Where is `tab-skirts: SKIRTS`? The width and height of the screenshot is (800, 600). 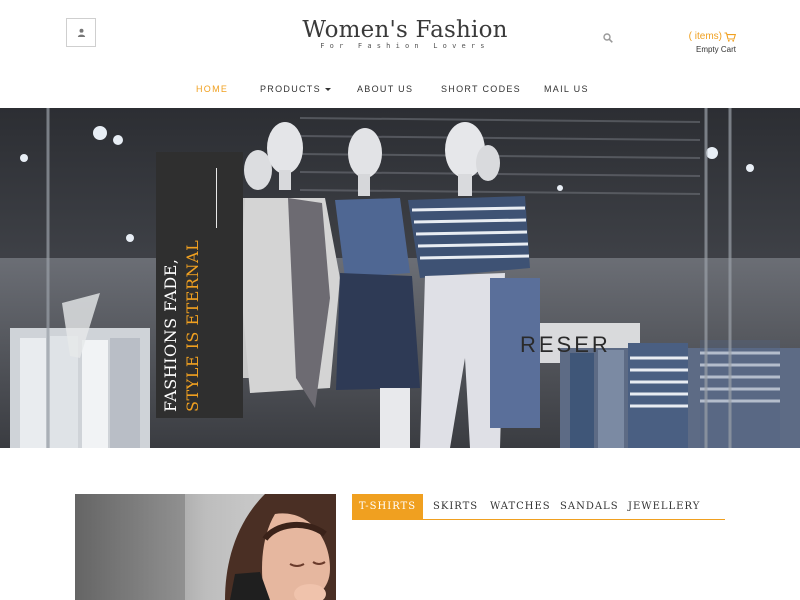 tab-skirts: SKIRTS is located at coordinates (455, 506).